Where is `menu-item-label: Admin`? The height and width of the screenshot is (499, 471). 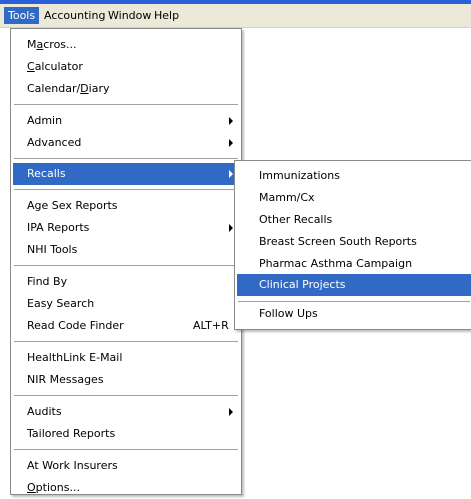
menu-item-label: Admin is located at coordinates (45, 120).